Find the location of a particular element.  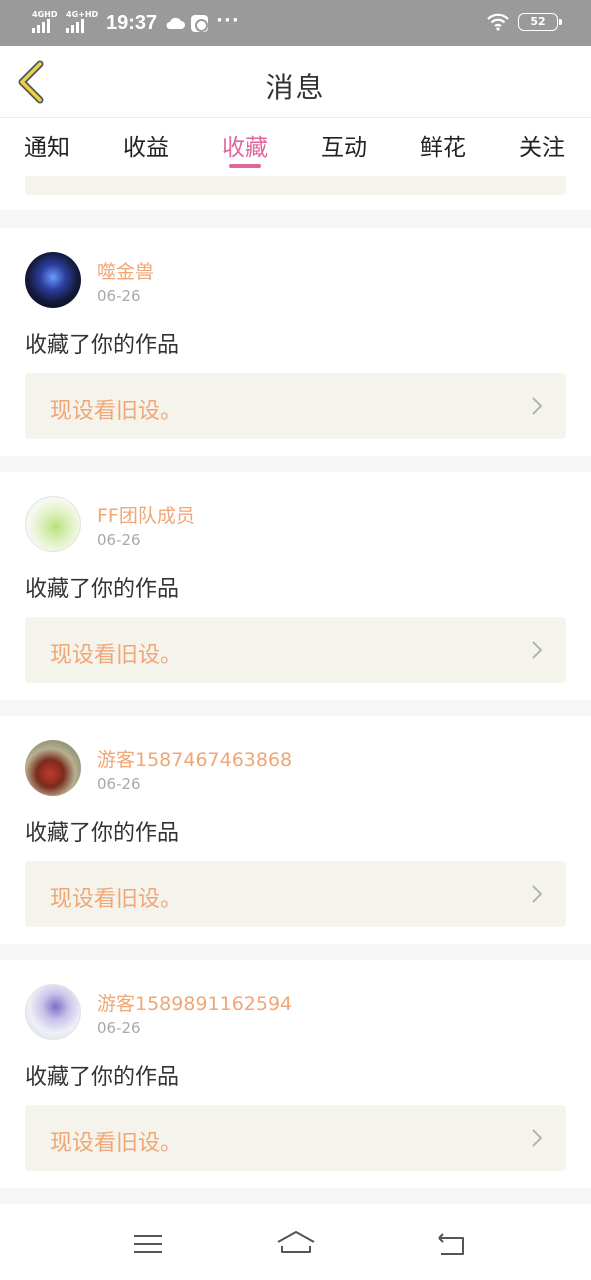

tab-favorites: 收藏 is located at coordinates (245, 145).